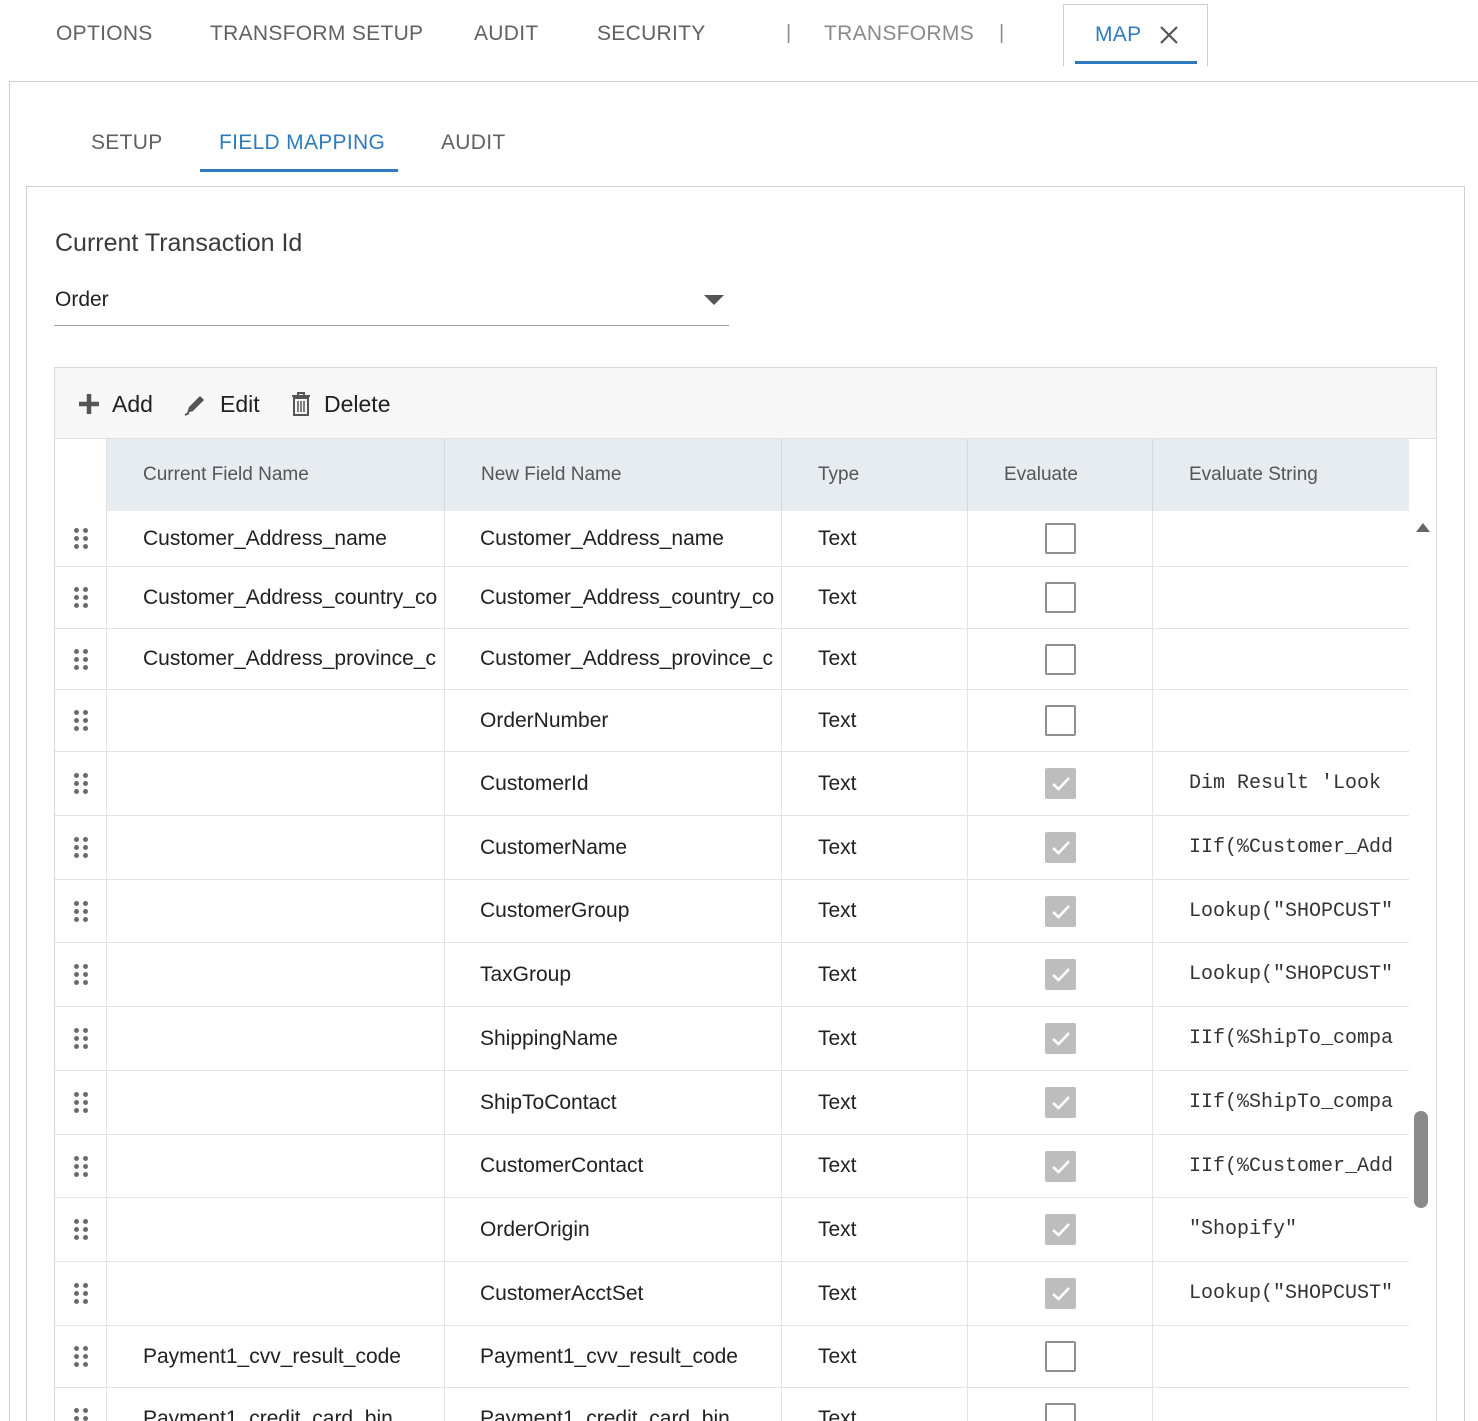 The image size is (1478, 1421). Describe the element at coordinates (276, 475) in the screenshot. I see `column-header-current-field: Current Field Name` at that location.